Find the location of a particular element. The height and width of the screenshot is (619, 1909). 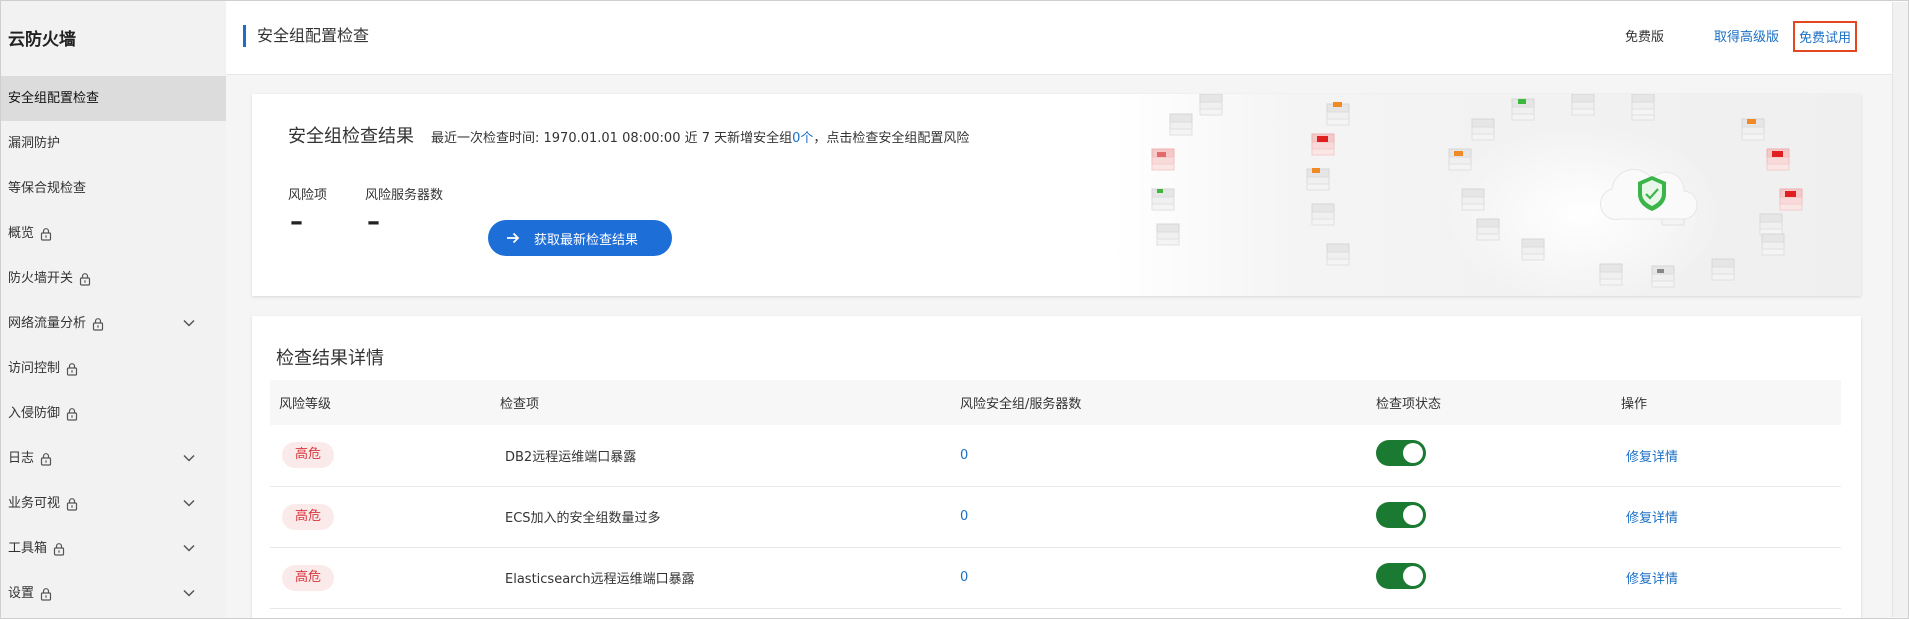

free-edition-label: 免费版 is located at coordinates (1645, 37).